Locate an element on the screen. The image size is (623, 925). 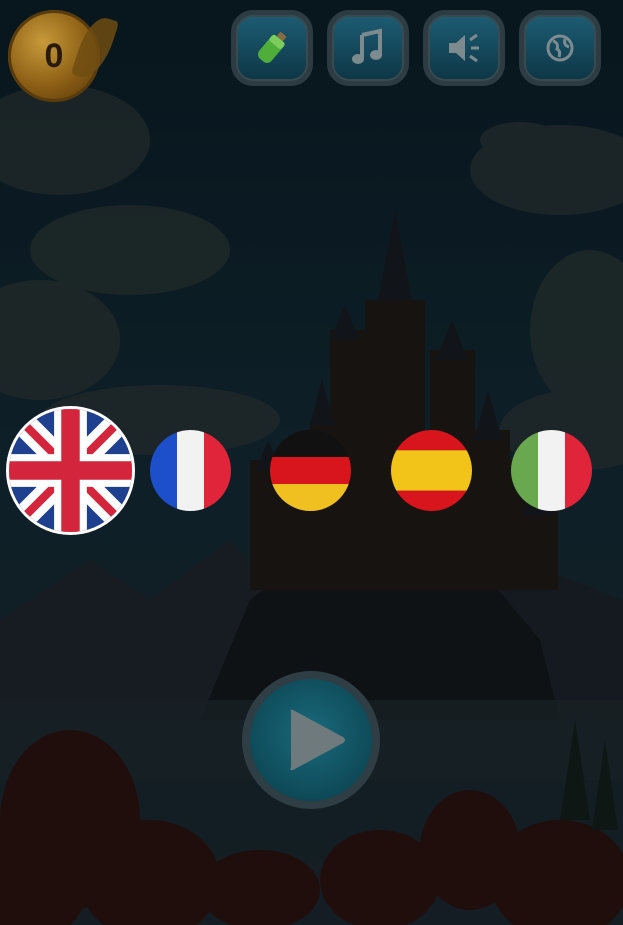
coin-counter: 0 is located at coordinates (64, 56).